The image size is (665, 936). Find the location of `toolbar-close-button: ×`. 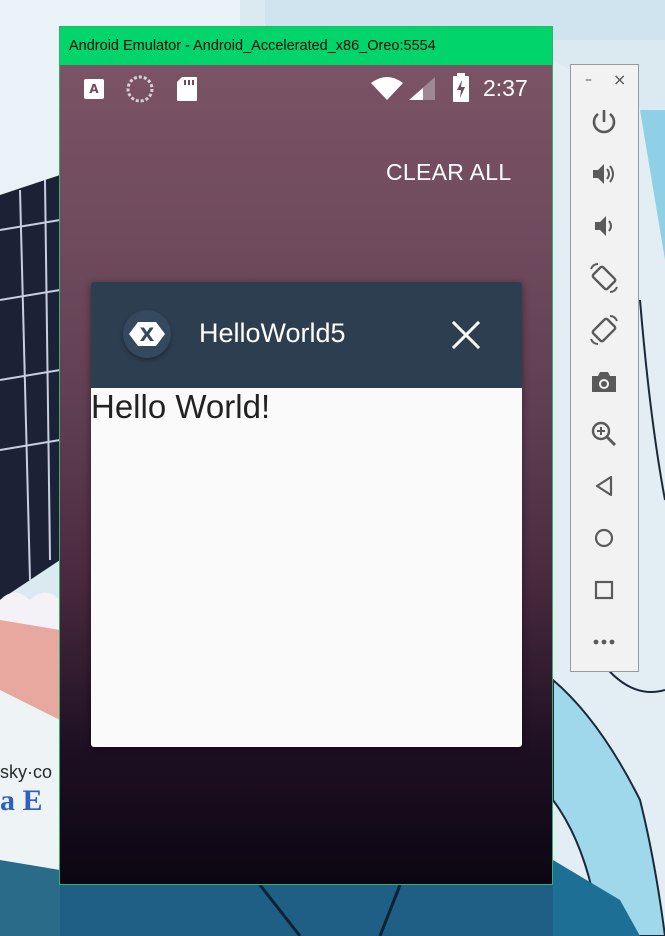

toolbar-close-button: × is located at coordinates (619, 79).